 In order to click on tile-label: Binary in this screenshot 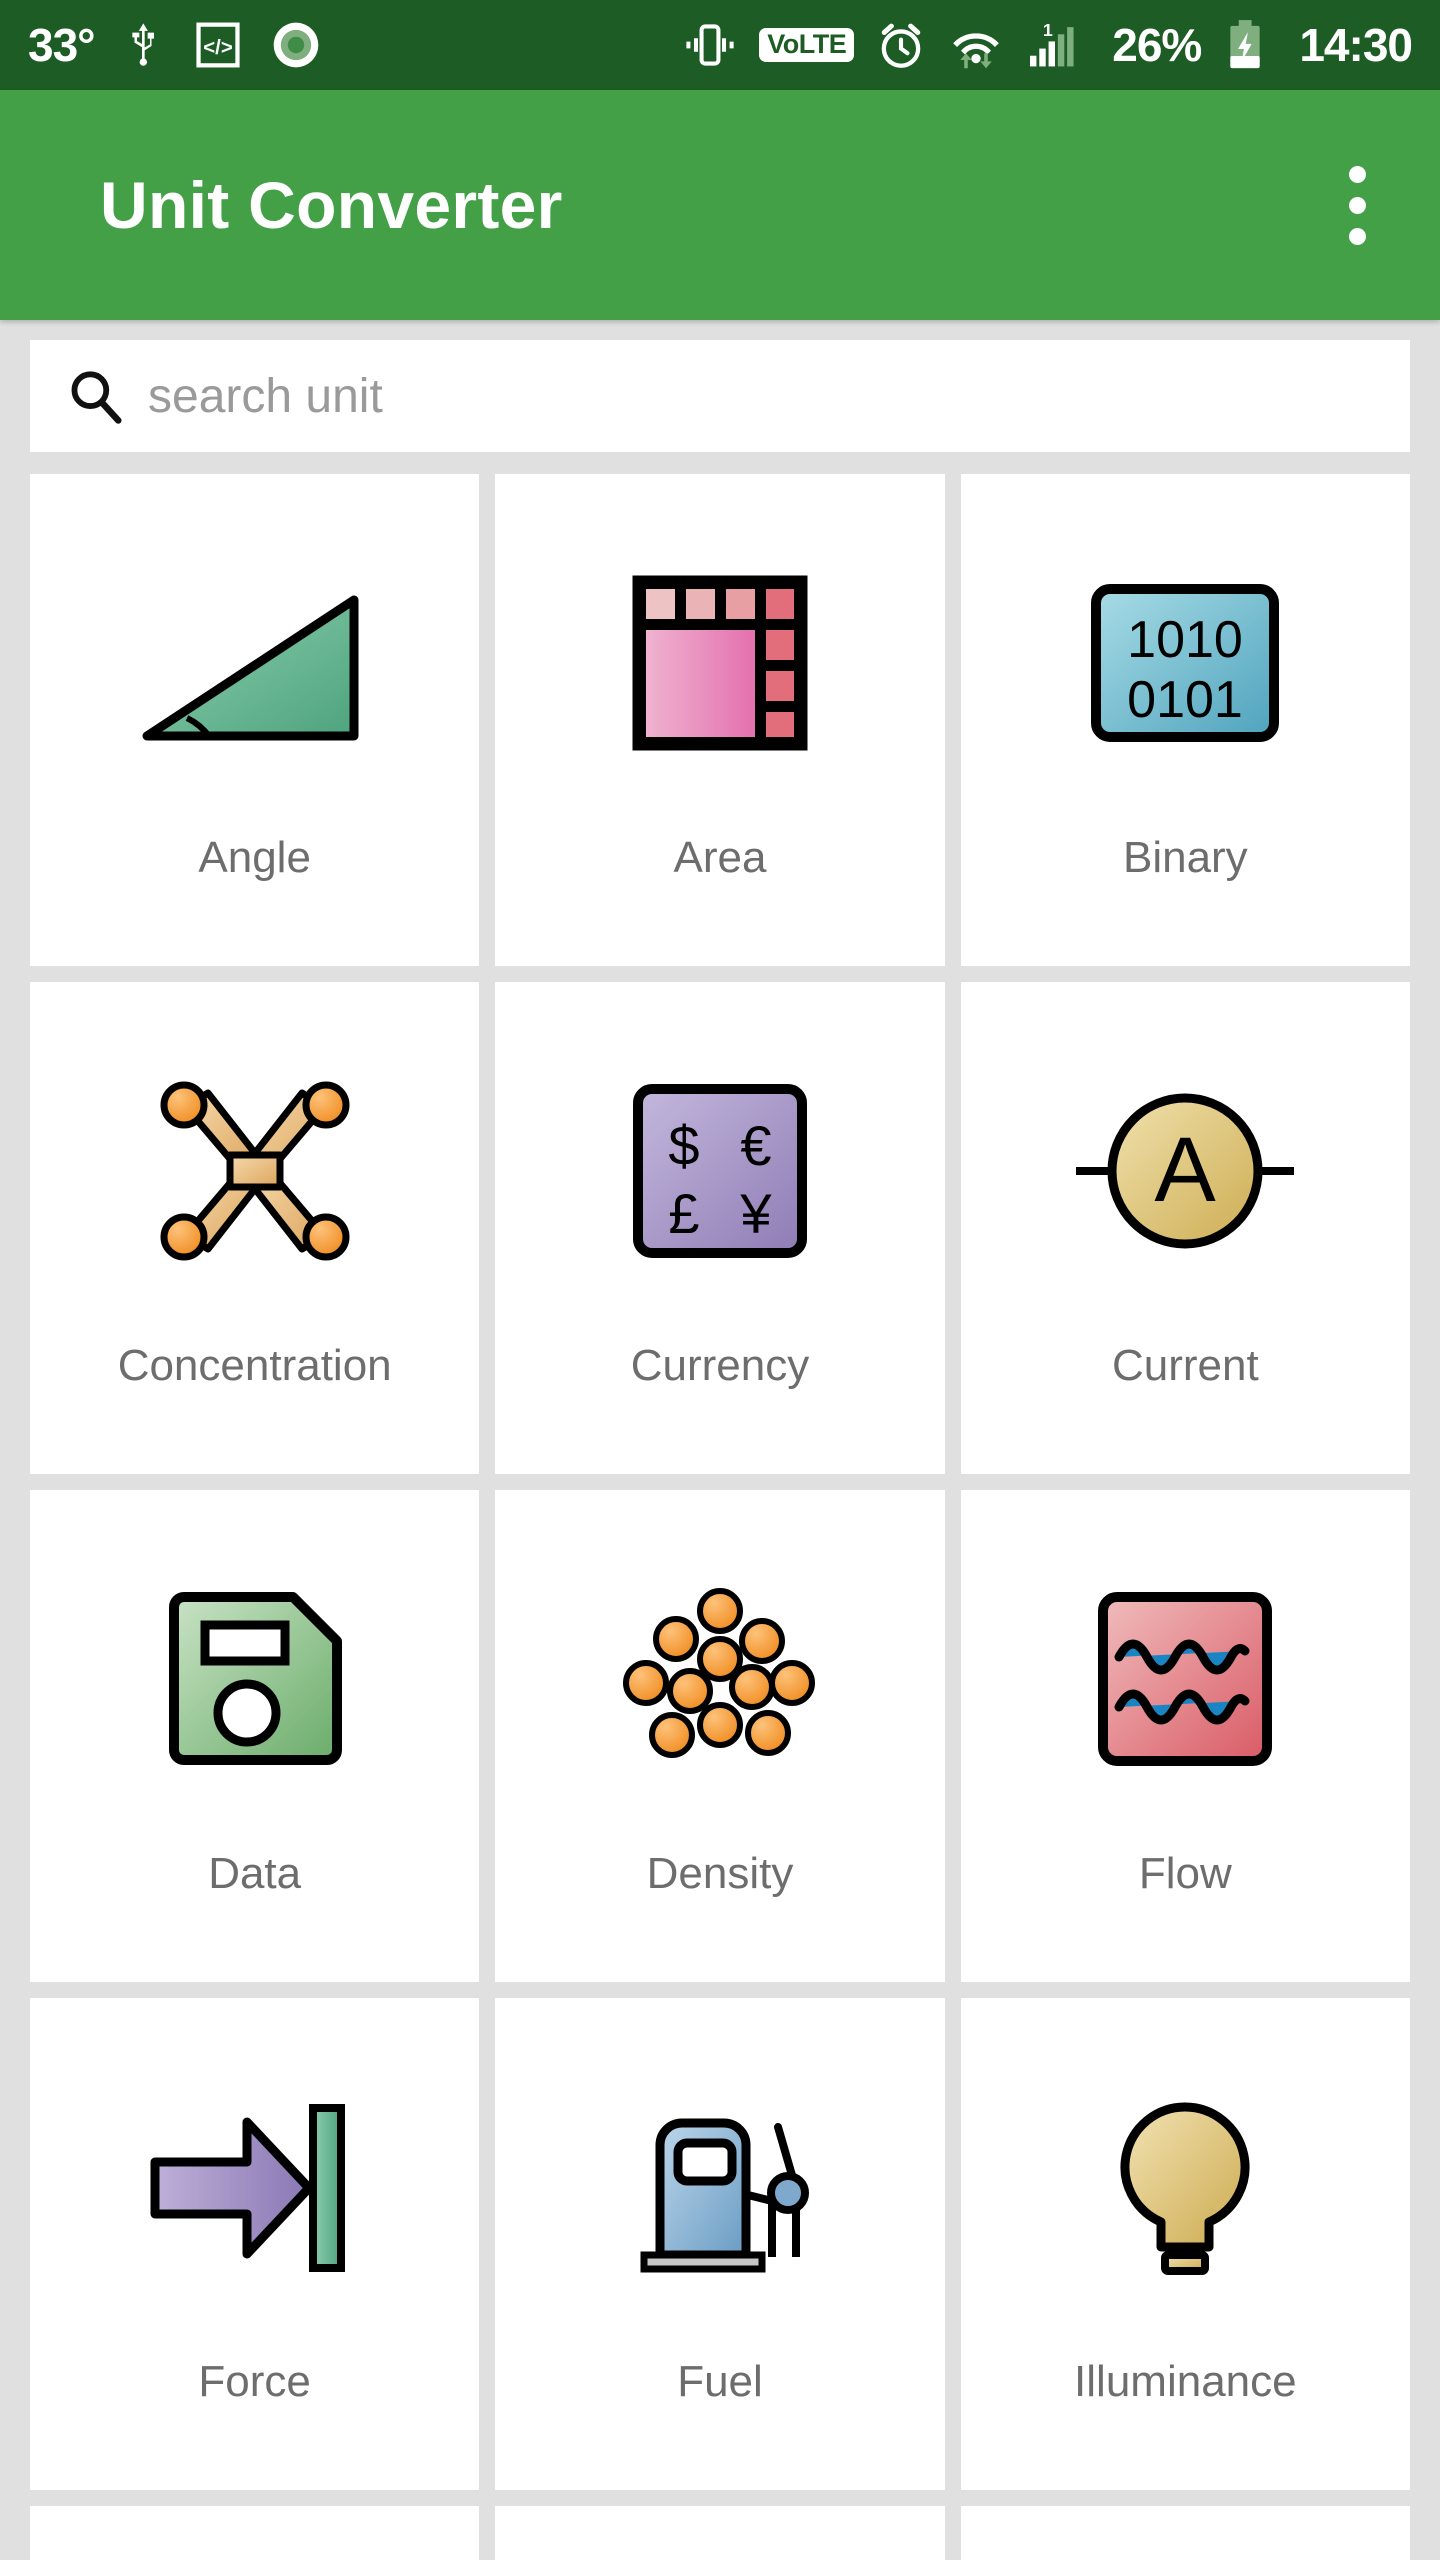, I will do `click(1185, 857)`.